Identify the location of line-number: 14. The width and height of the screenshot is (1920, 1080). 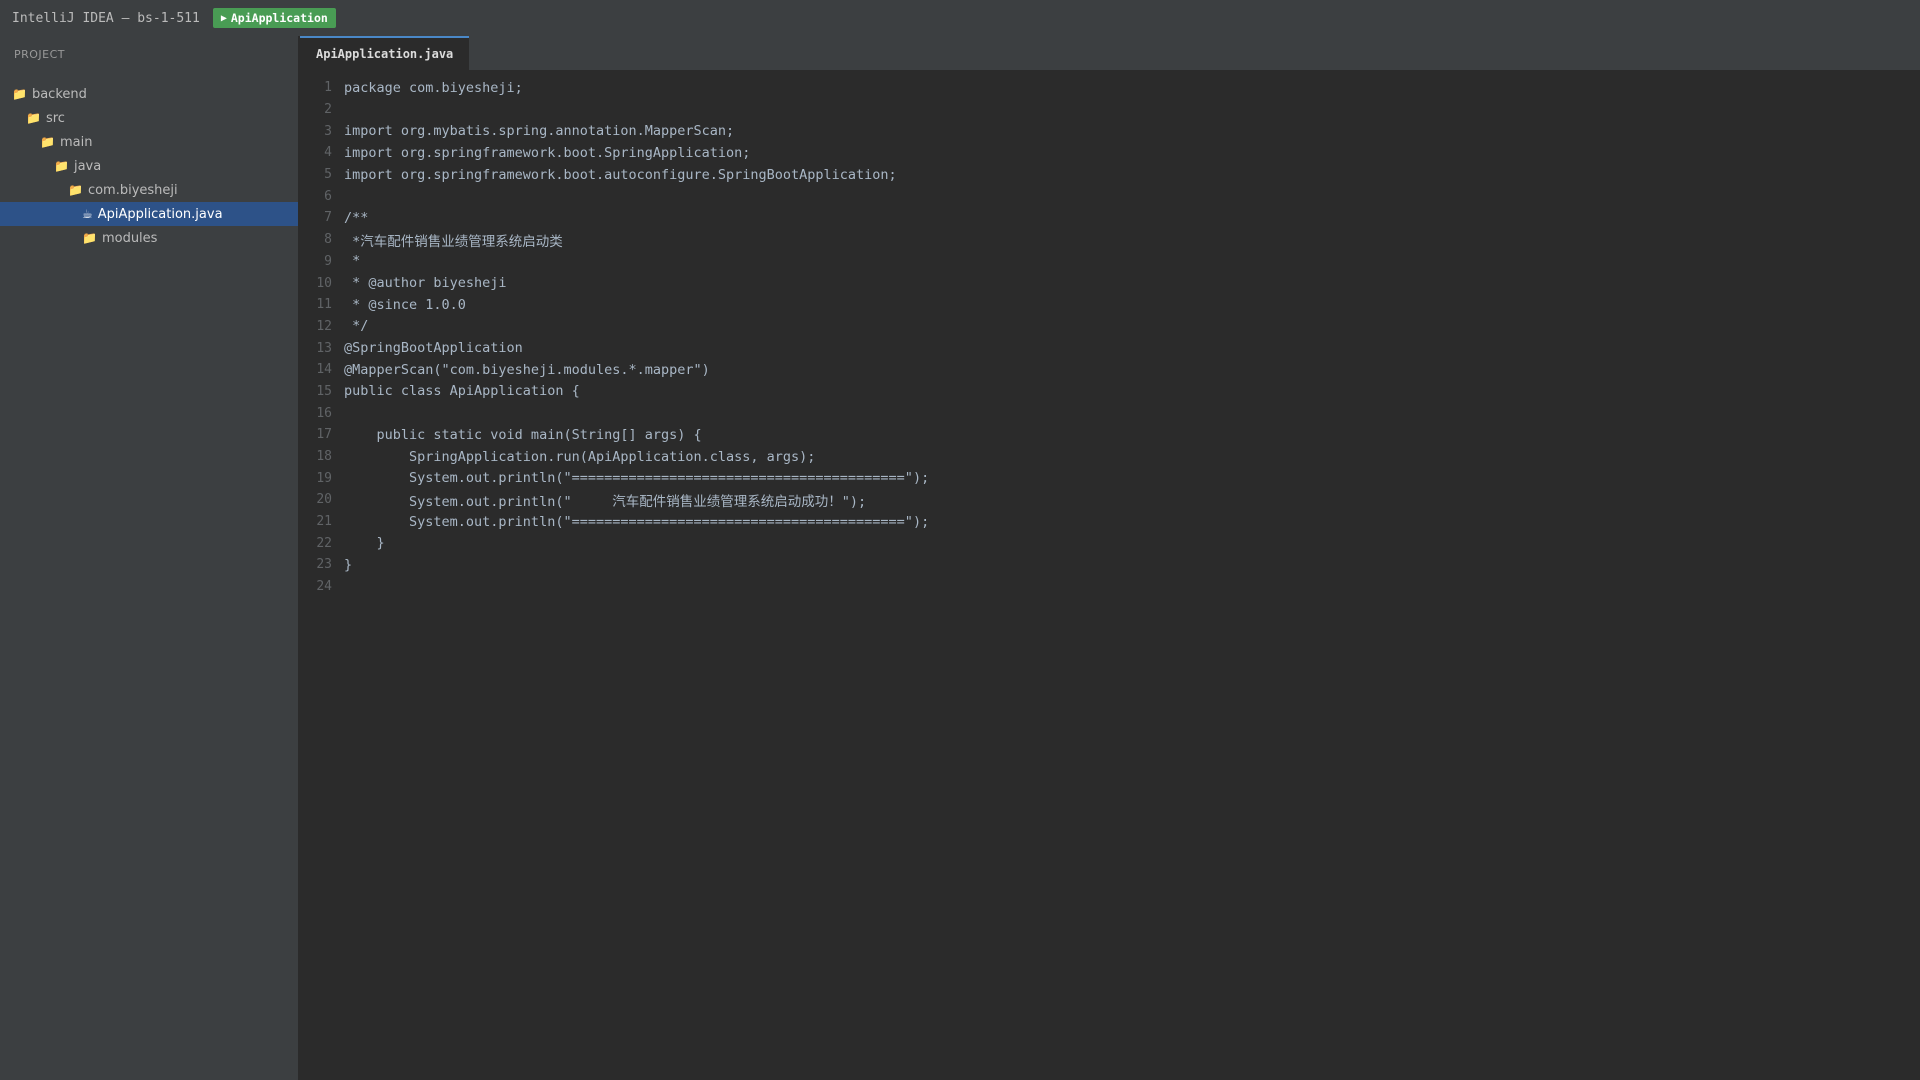
(324, 370).